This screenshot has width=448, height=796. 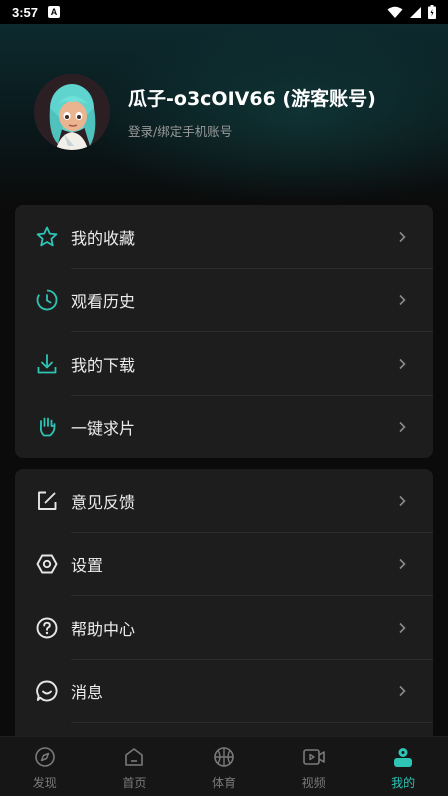 I want to click on menu-label: 消息, so click(x=87, y=693).